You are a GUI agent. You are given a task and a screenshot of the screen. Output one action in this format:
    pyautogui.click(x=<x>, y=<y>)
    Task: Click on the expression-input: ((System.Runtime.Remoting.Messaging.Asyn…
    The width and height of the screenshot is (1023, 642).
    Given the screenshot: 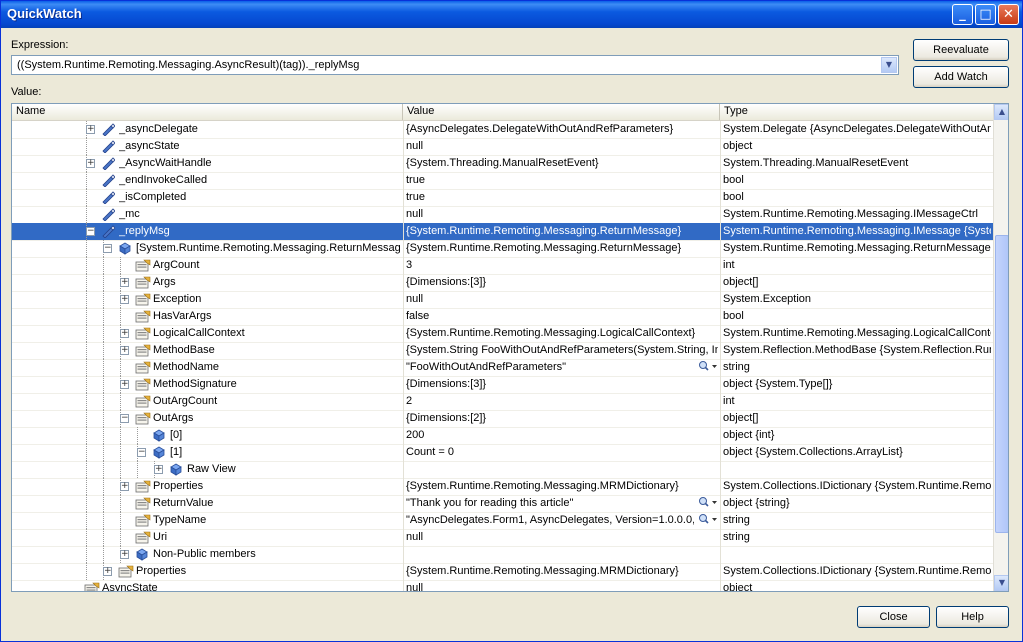 What is the action you would take?
    pyautogui.click(x=188, y=65)
    